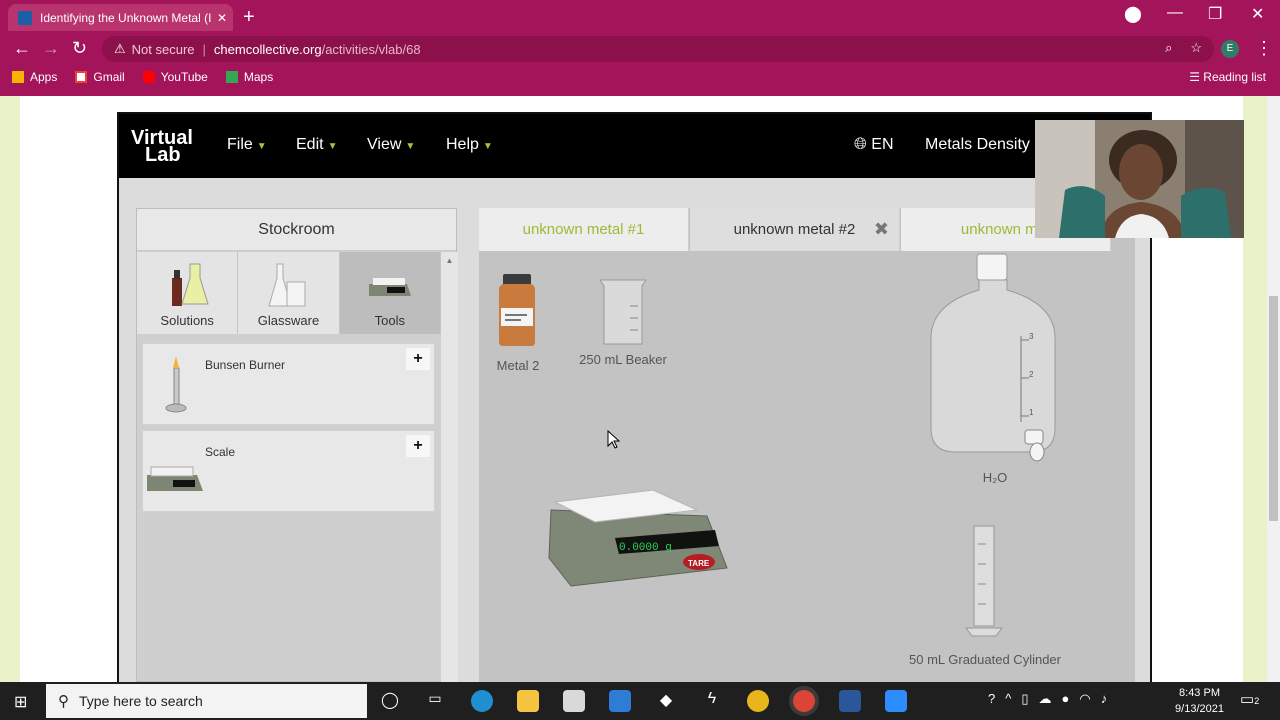  Describe the element at coordinates (1257, 14) in the screenshot. I see `close-window-button: ✕` at that location.